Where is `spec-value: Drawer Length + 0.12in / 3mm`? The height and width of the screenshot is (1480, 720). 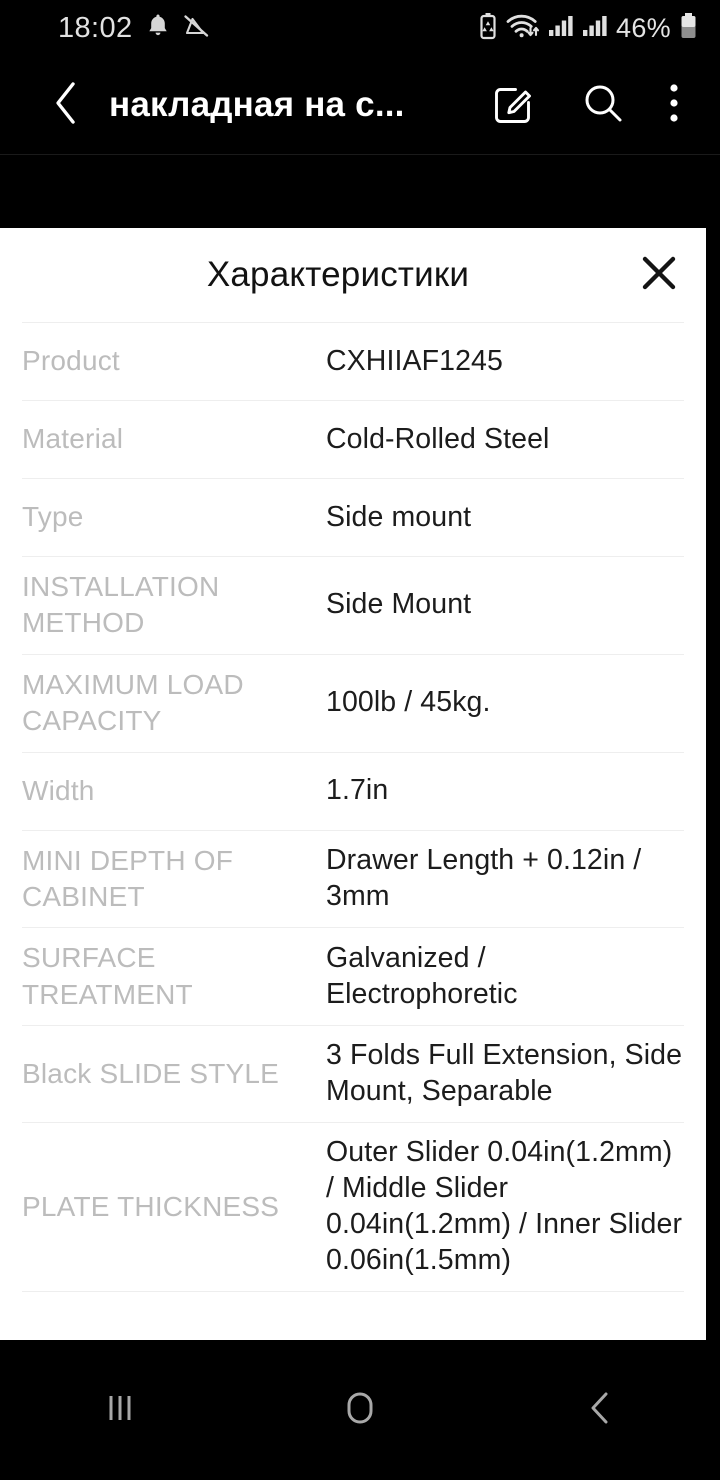
spec-value: Drawer Length + 0.12in / 3mm is located at coordinates (484, 878).